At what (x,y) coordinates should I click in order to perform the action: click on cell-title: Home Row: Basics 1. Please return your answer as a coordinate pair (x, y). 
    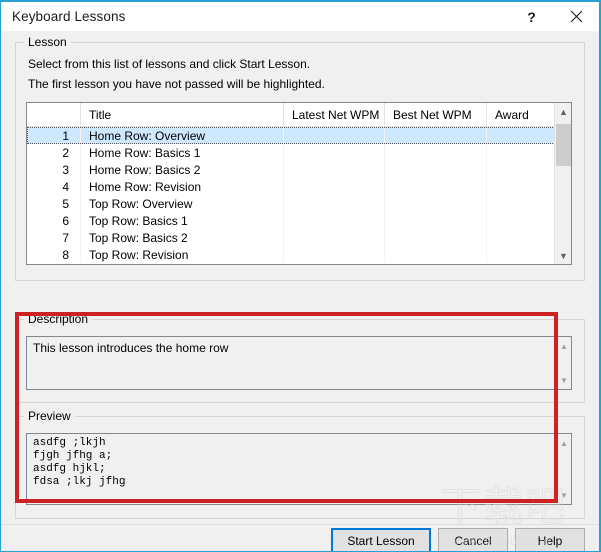
    Looking at the image, I should click on (182, 152).